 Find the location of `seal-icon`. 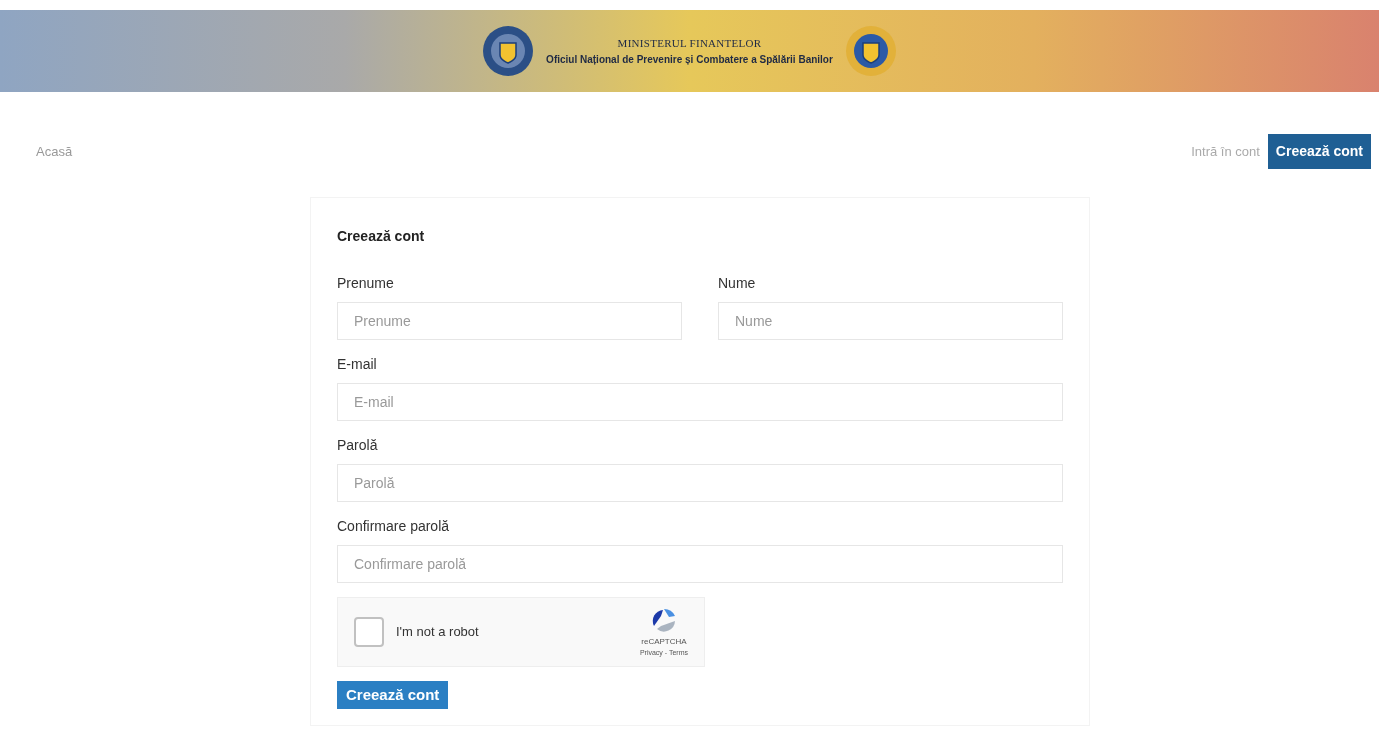

seal-icon is located at coordinates (870, 51).